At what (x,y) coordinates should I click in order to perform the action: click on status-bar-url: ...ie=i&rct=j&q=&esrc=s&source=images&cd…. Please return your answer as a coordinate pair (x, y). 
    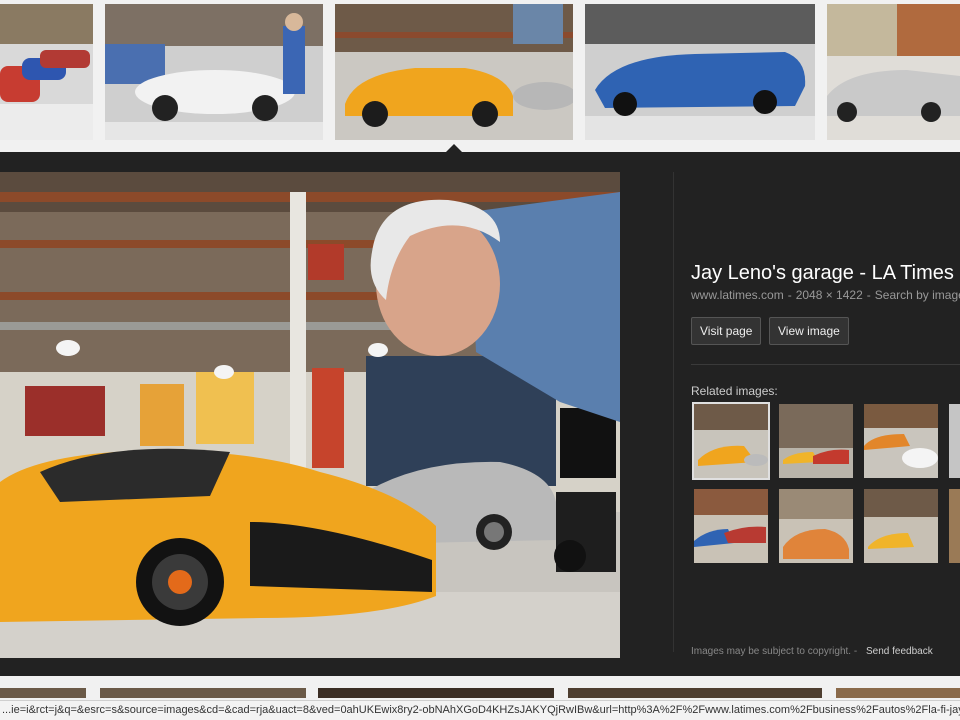
    Looking at the image, I should click on (480, 710).